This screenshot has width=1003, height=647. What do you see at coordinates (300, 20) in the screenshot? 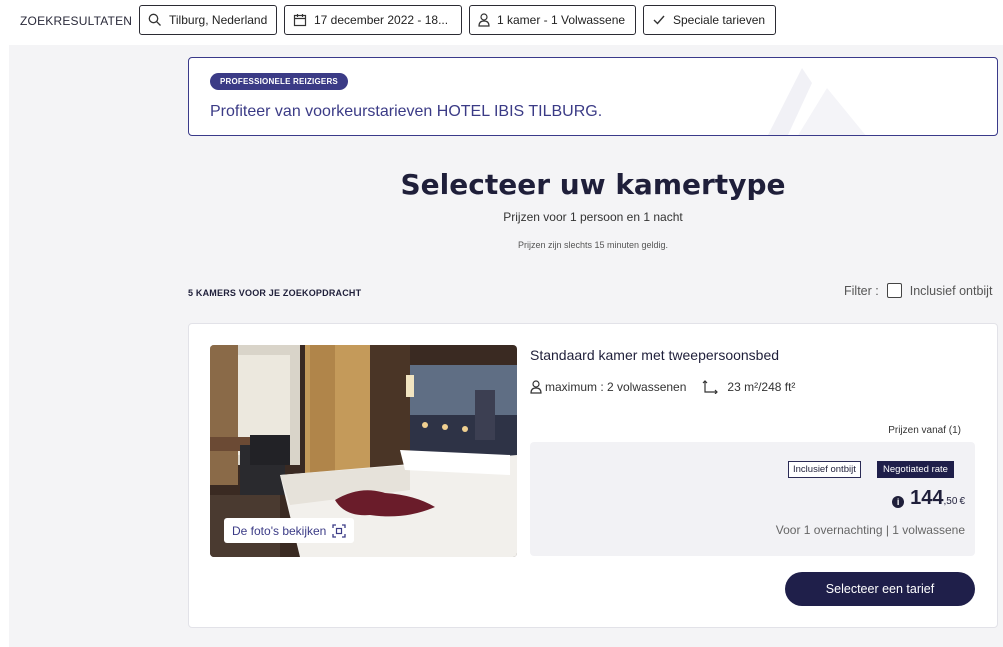
I see `calendar-icon` at bounding box center [300, 20].